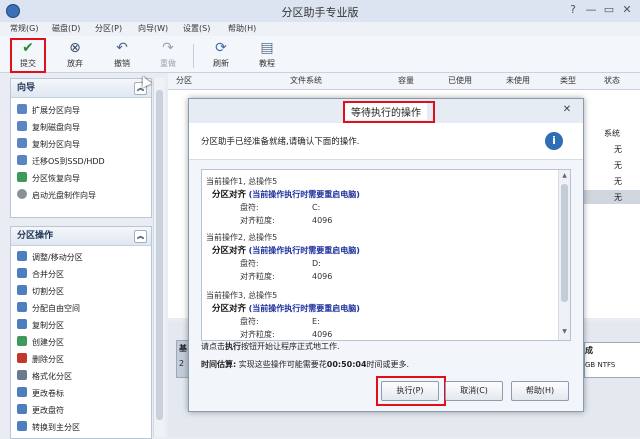 This screenshot has width=640, height=439. I want to click on intro-text: 分区助手已经准备就绪,请确认下面的操作., so click(280, 142).